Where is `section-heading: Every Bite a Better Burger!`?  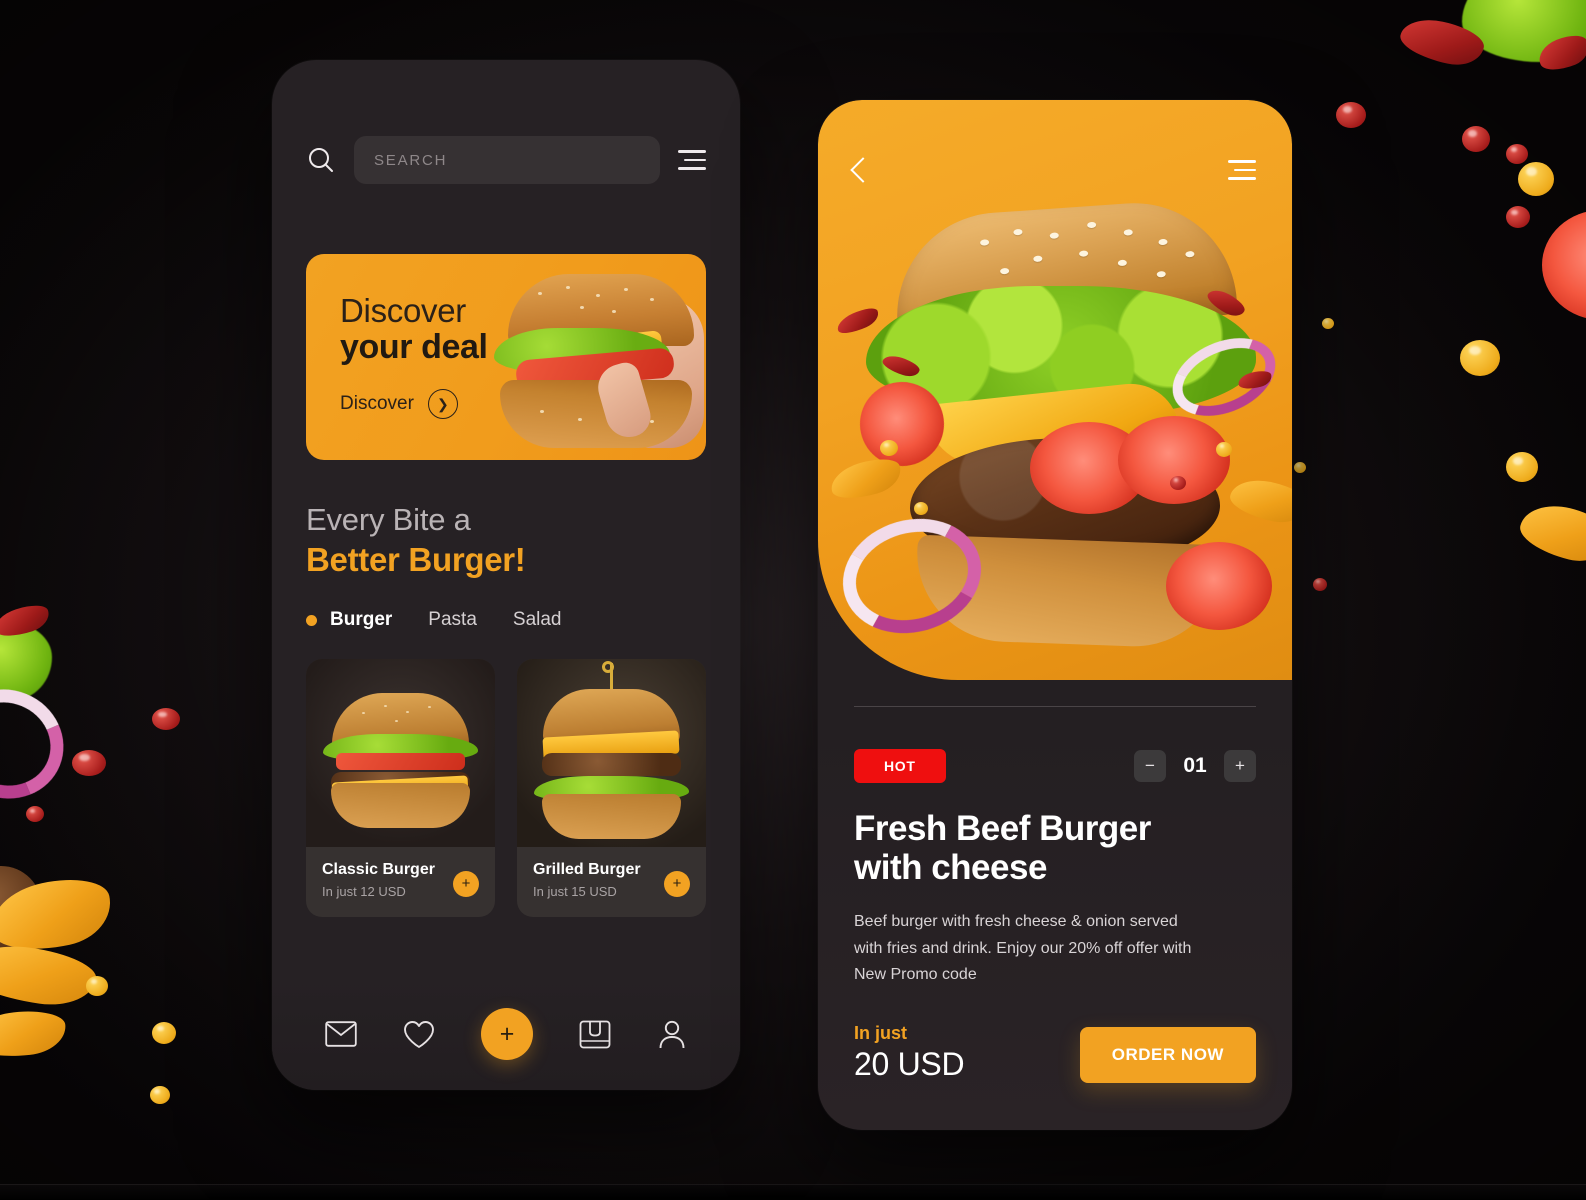
section-heading: Every Bite a Better Burger! is located at coordinates (506, 519).